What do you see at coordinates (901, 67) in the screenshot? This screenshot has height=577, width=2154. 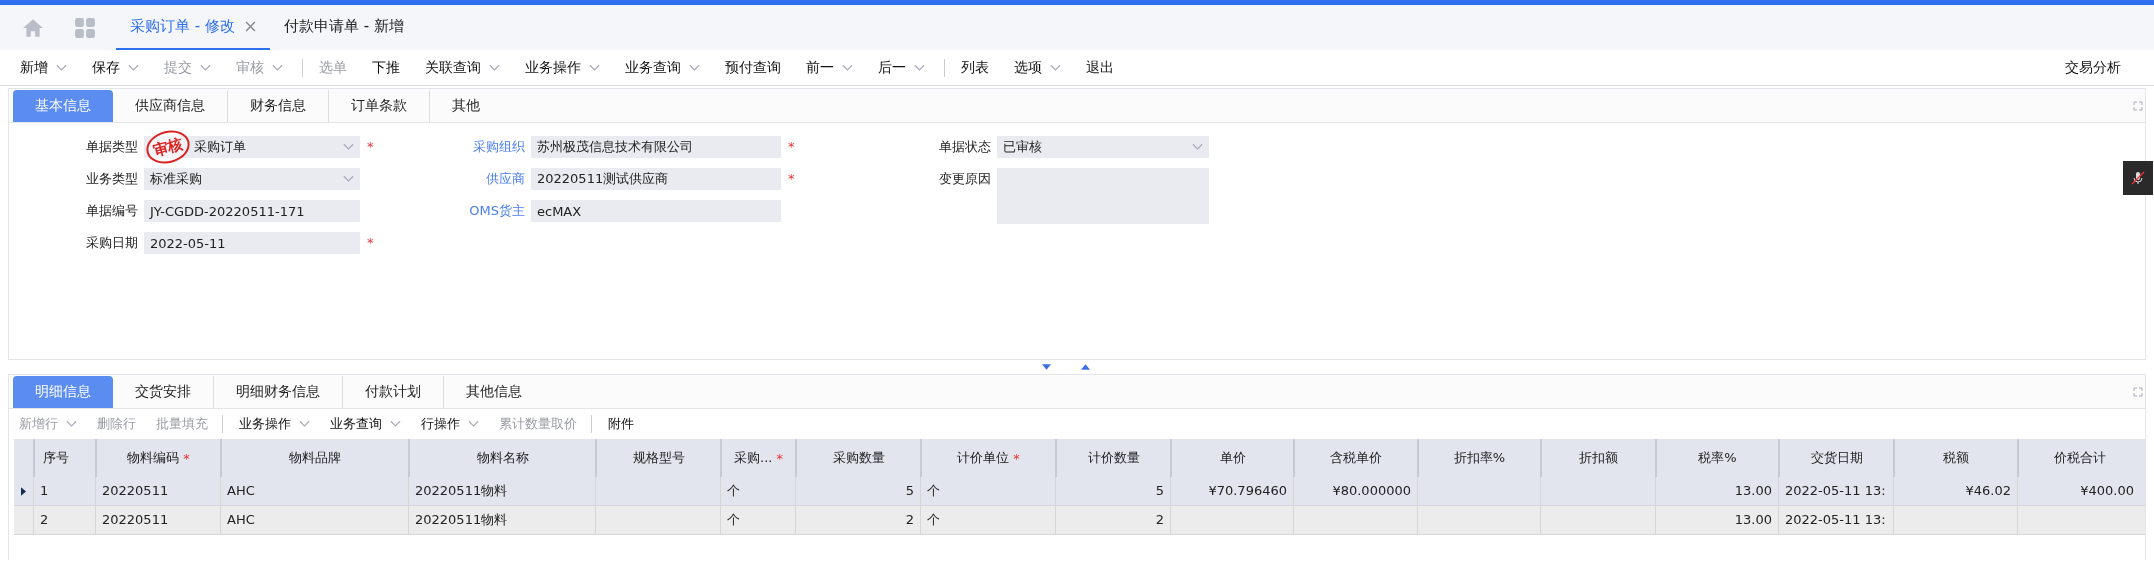 I see `toolbar-button: 后一` at bounding box center [901, 67].